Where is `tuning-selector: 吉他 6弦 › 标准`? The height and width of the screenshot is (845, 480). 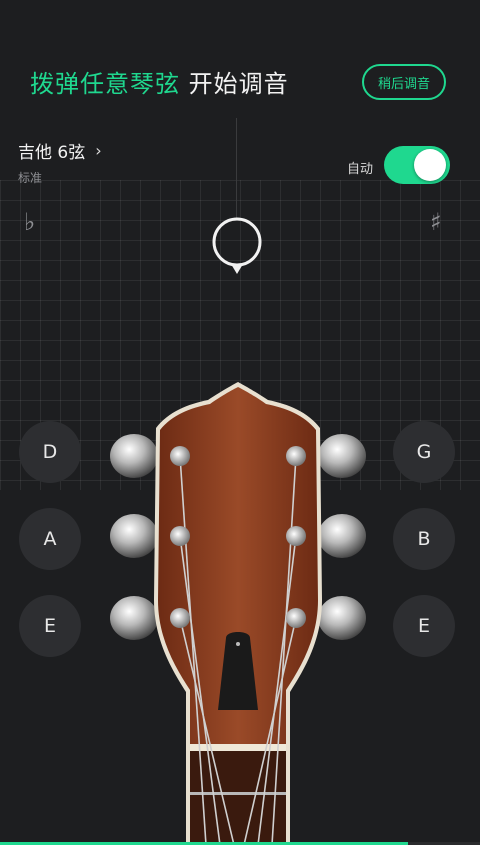 tuning-selector: 吉他 6弦 › 标准 is located at coordinates (60, 162).